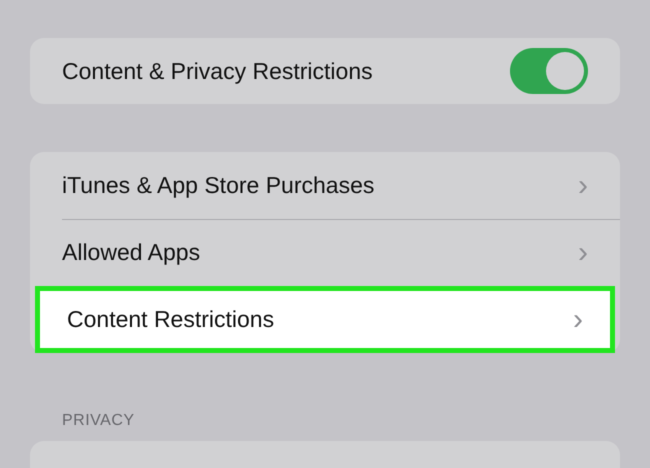 The height and width of the screenshot is (468, 650). What do you see at coordinates (325, 319) in the screenshot?
I see `menu-item: Content Restrictions ›` at bounding box center [325, 319].